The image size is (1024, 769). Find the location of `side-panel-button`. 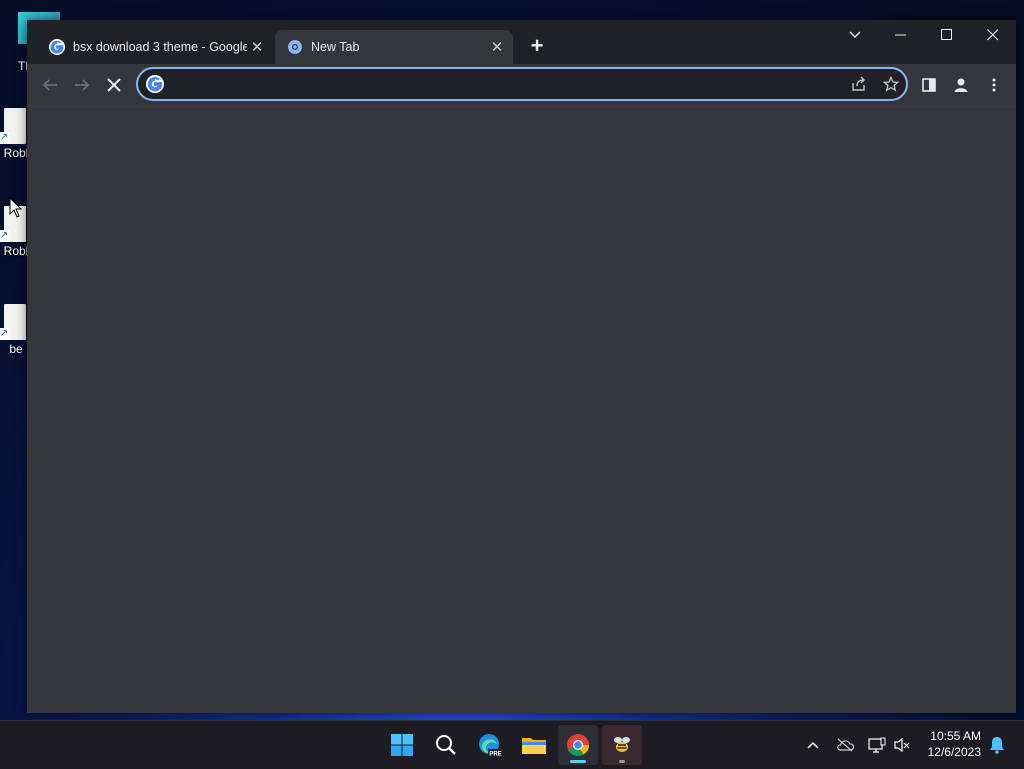

side-panel-button is located at coordinates (929, 85).